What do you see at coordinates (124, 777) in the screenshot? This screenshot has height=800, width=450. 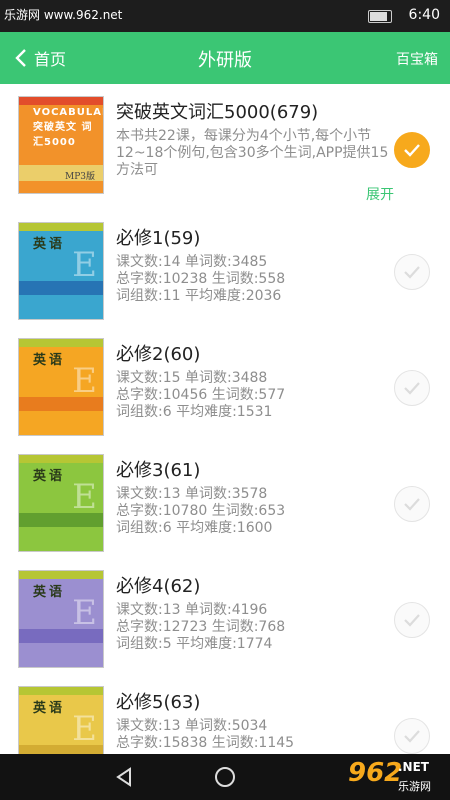 I see `nav-back-icon` at bounding box center [124, 777].